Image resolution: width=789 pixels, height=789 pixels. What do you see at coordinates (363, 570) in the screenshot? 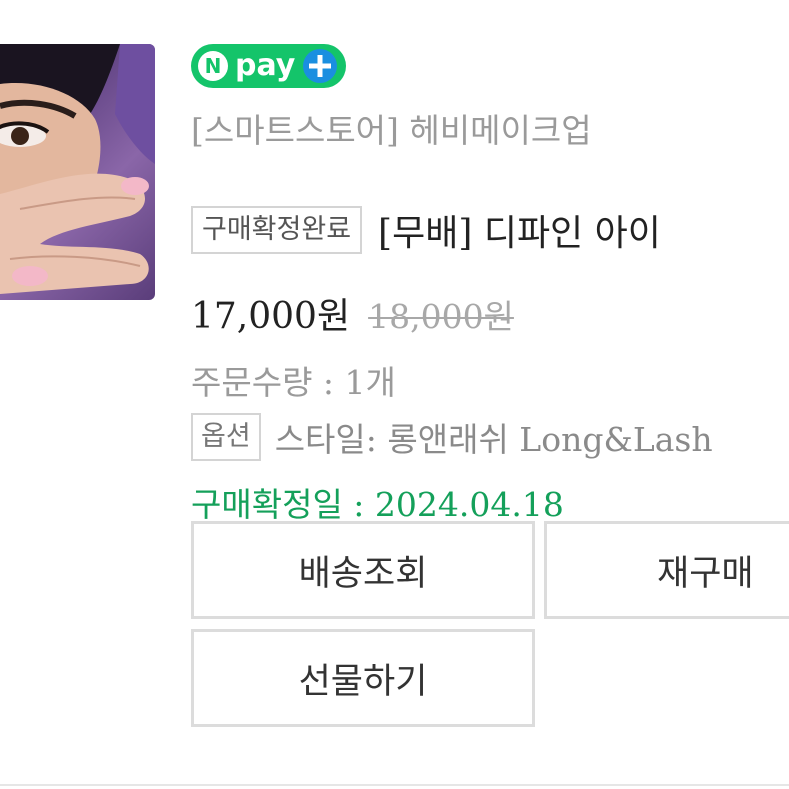
I see `track-delivery-button: 배송조회` at bounding box center [363, 570].